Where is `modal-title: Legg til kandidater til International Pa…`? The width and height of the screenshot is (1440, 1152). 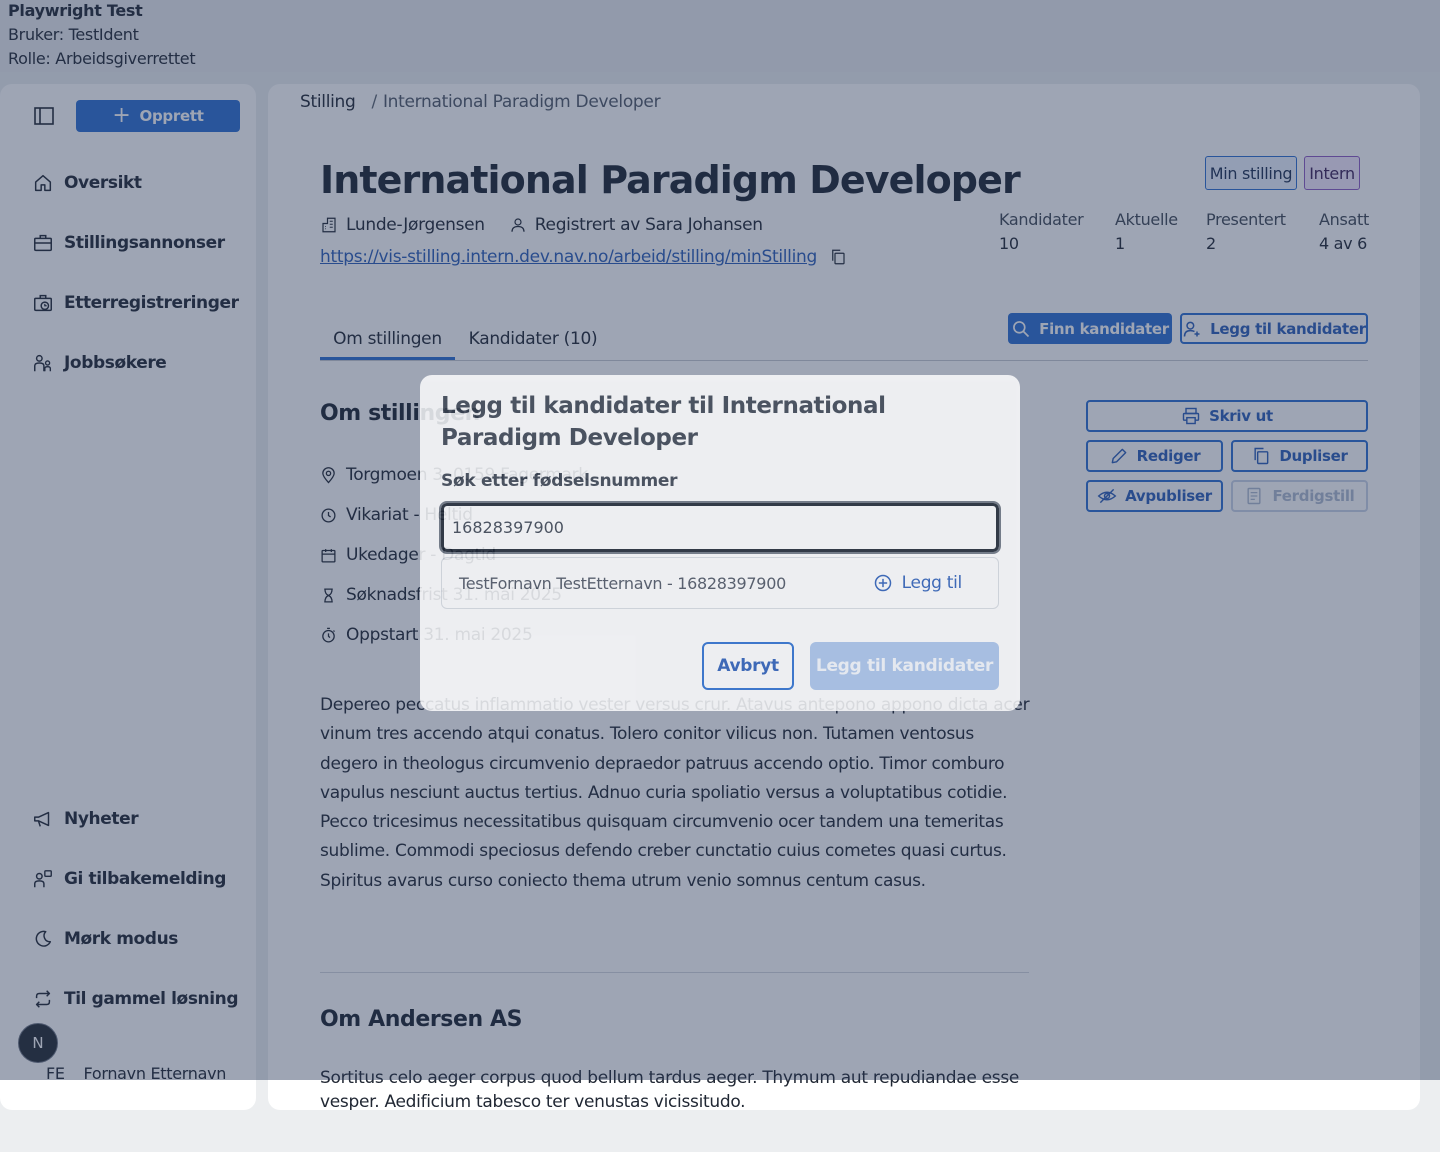 modal-title: Legg til kandidater til International Pa… is located at coordinates (663, 422).